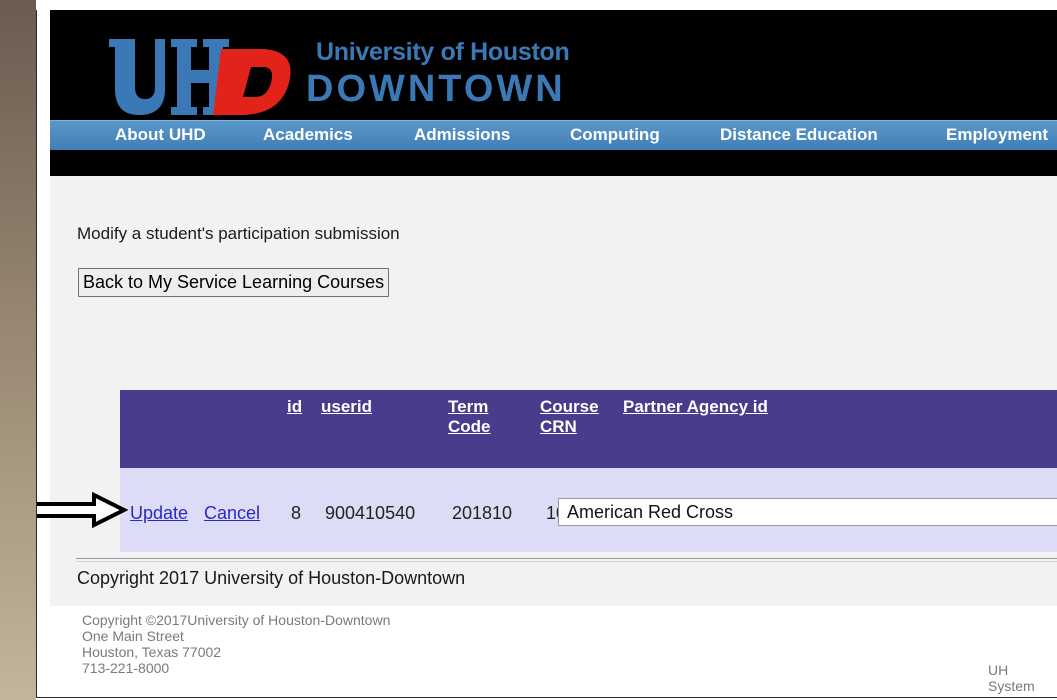 The width and height of the screenshot is (1057, 700). I want to click on nav-admissions: Admissions, so click(462, 135).